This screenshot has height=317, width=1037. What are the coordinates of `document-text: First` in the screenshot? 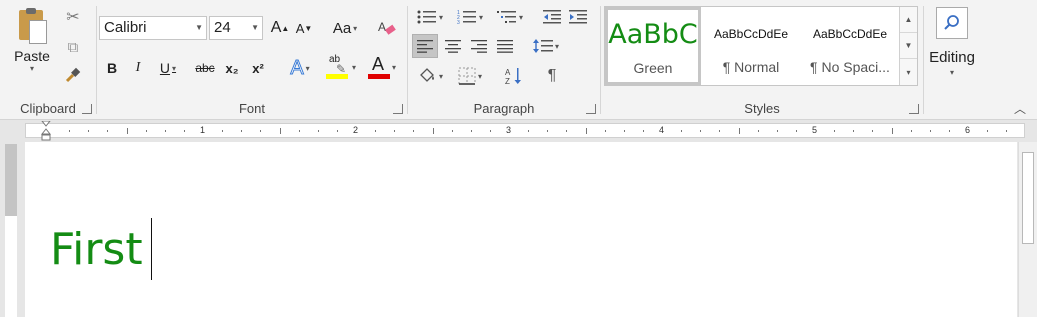 It's located at (96, 249).